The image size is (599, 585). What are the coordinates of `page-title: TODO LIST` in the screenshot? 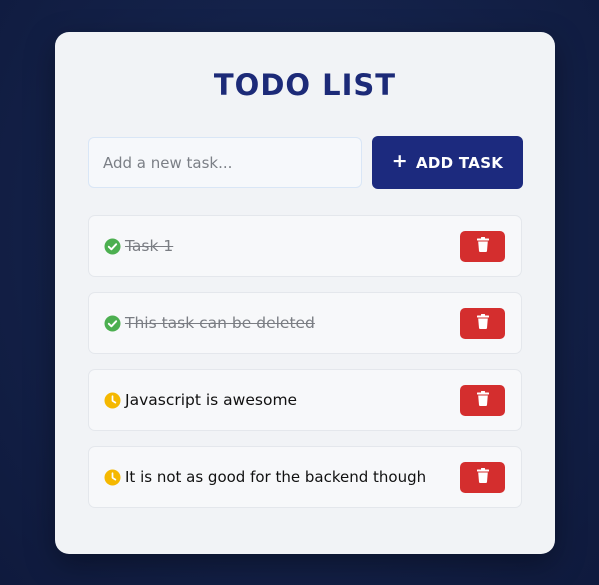 It's located at (305, 85).